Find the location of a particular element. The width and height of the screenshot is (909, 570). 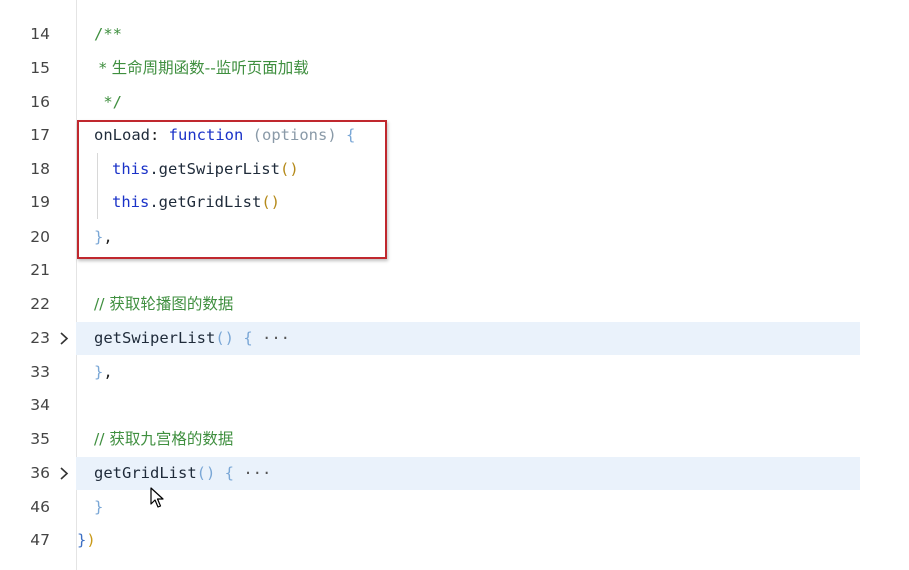

code-line: 15 * 生命周期函数--监听页面加载 is located at coordinates (454, 68).